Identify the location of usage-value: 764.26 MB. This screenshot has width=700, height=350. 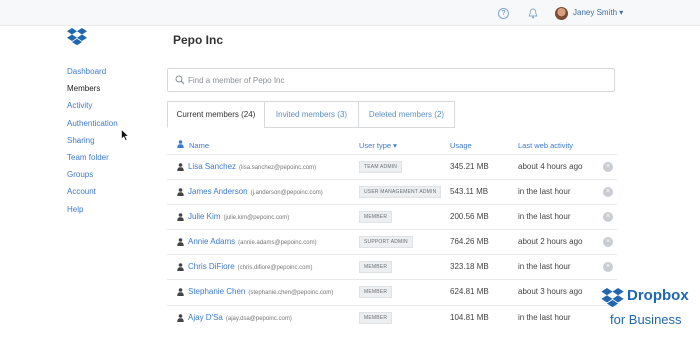
(469, 242).